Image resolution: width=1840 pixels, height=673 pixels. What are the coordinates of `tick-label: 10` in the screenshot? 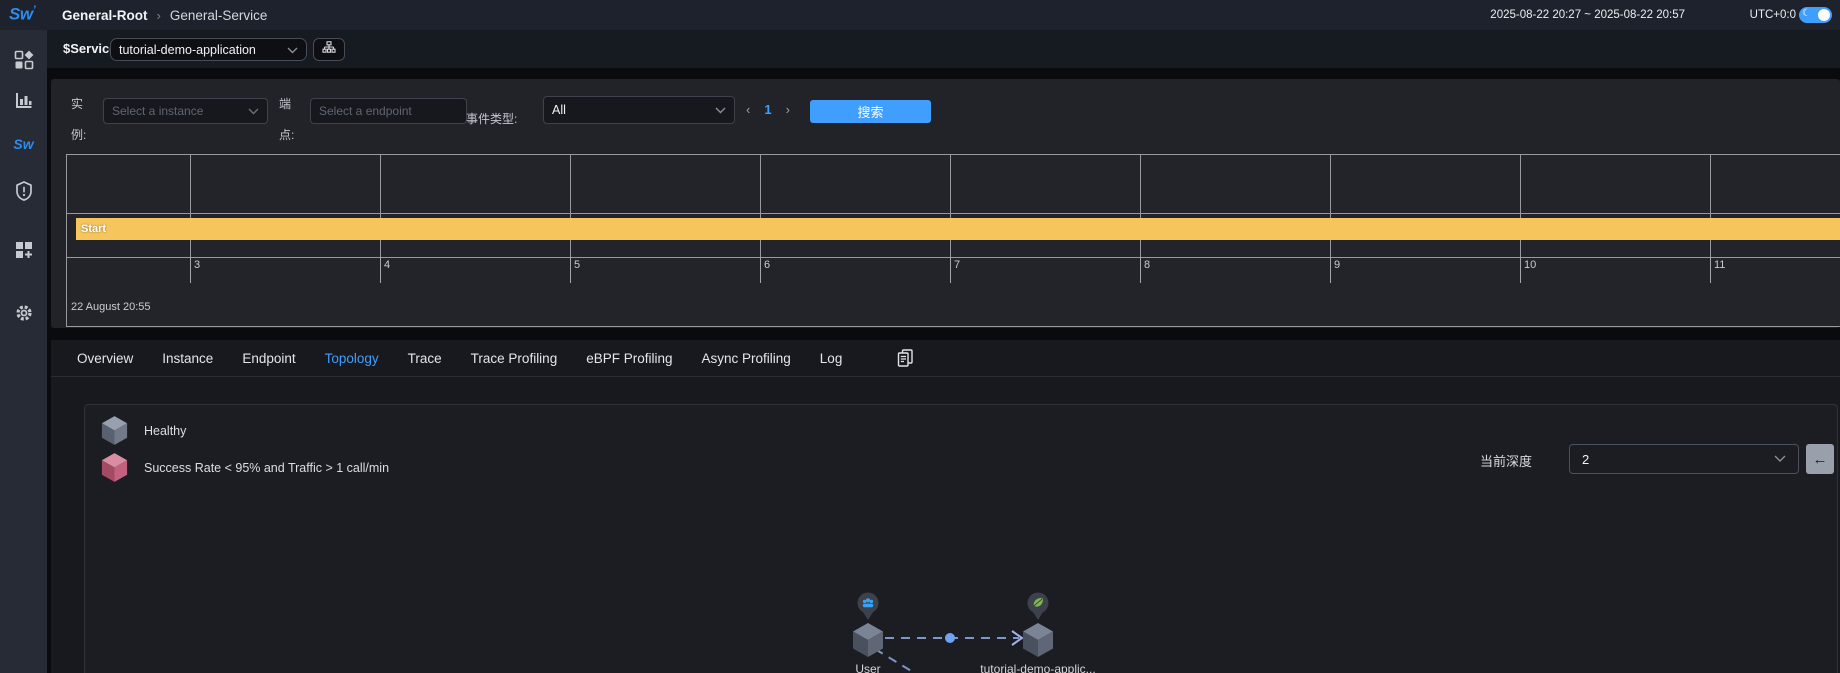 It's located at (1530, 265).